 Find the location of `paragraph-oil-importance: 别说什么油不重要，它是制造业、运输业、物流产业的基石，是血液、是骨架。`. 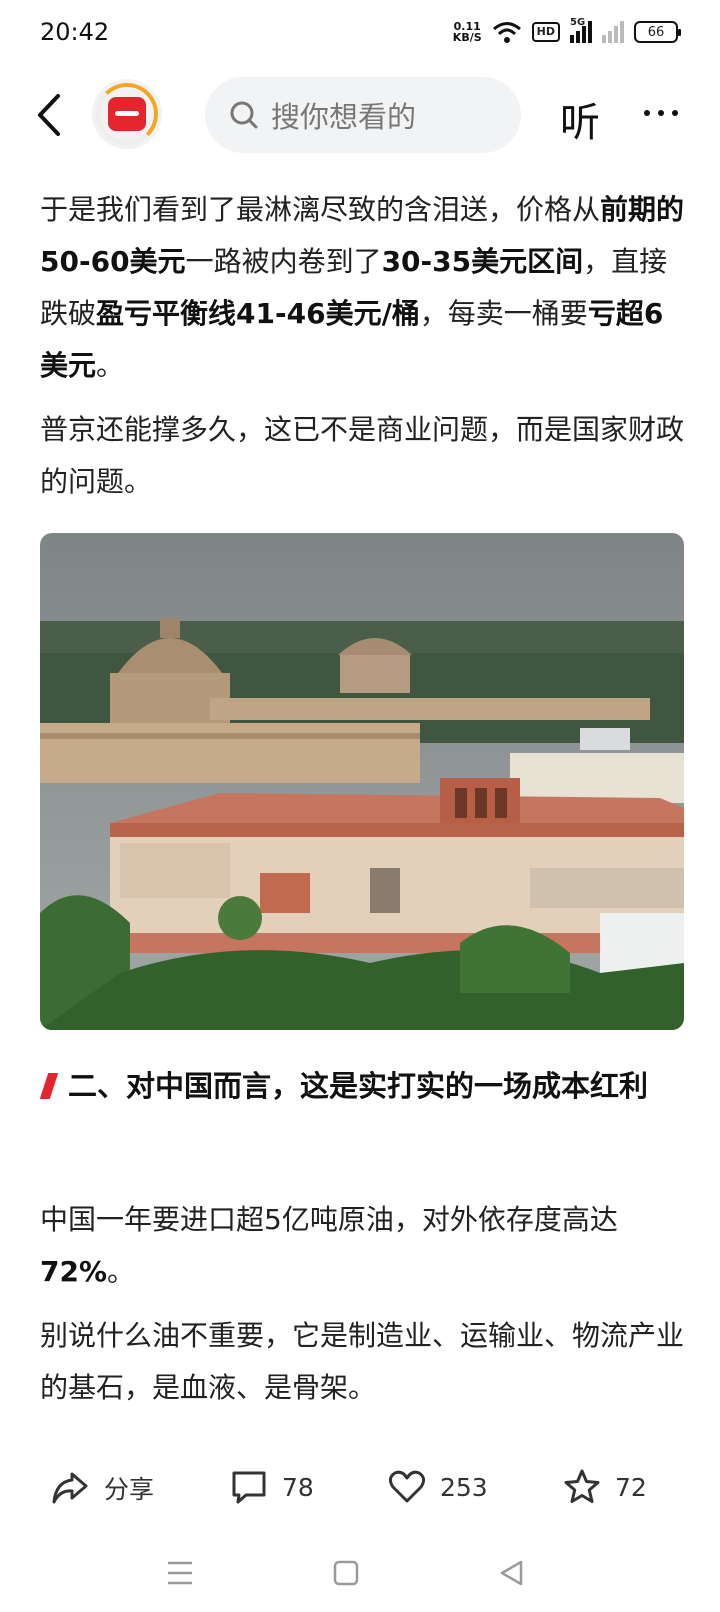

paragraph-oil-importance: 别说什么油不重要，它是制造业、运输业、物流产业的基石，是血液、是骨架。 is located at coordinates (362, 1361).